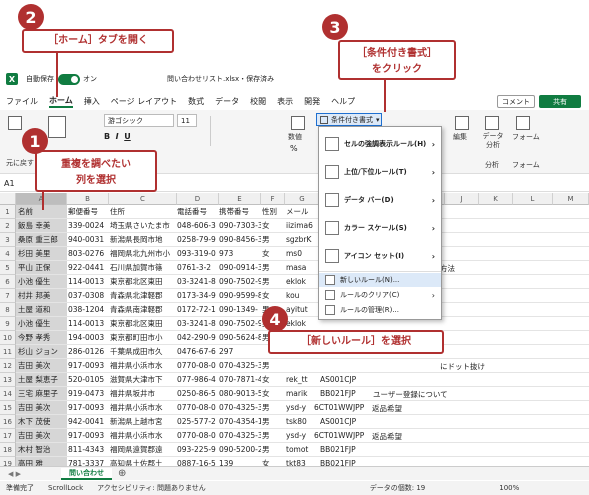  Describe the element at coordinates (143, 421) in the screenshot. I see `cell-c: 新潟県上越市宮` at that location.